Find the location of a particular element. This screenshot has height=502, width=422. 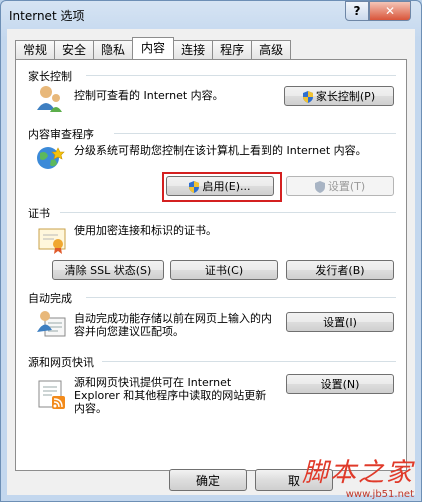

title-bar: Internet 选项 ? ✕ is located at coordinates (211, 14).